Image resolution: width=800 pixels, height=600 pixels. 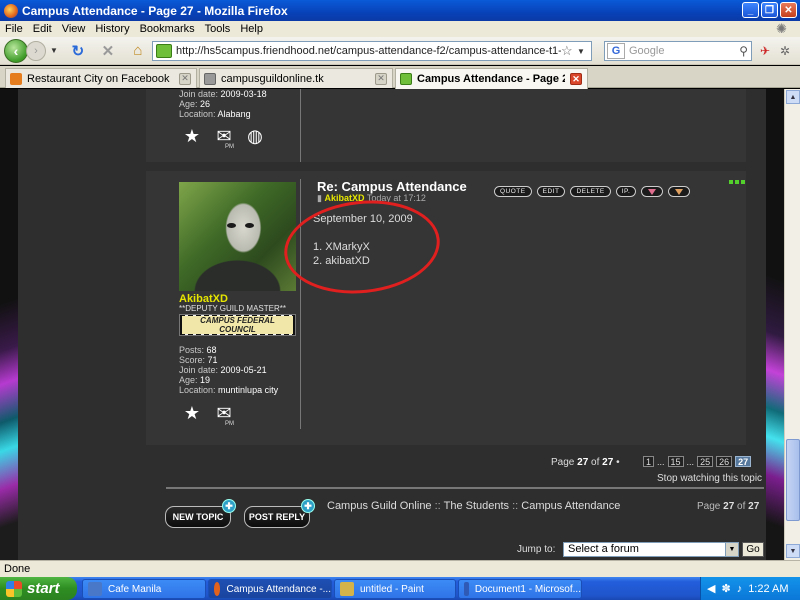 What do you see at coordinates (616, 51) in the screenshot?
I see `google-engine-icon: G` at bounding box center [616, 51].